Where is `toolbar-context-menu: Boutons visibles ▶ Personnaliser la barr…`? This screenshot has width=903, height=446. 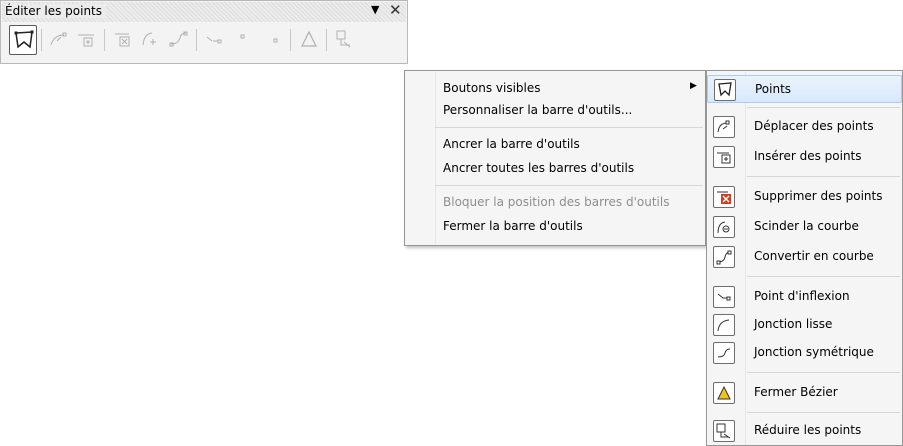 toolbar-context-menu: Boutons visibles ▶ Personnaliser la barr… is located at coordinates (555, 158).